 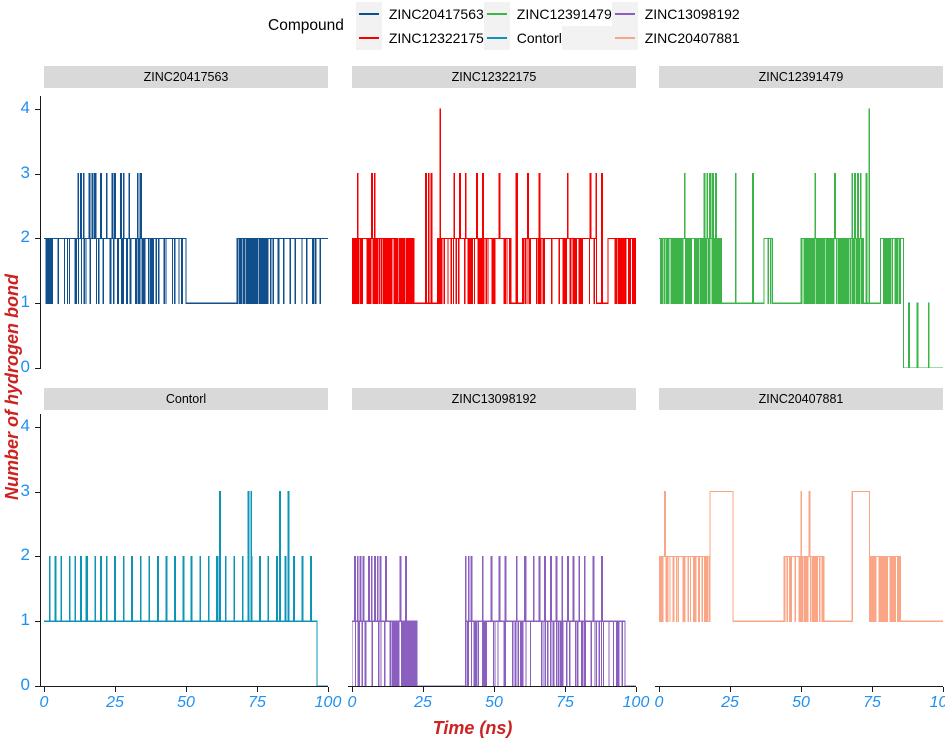 What do you see at coordinates (937, 702) in the screenshot?
I see `x-axis-tick-label: 100` at bounding box center [937, 702].